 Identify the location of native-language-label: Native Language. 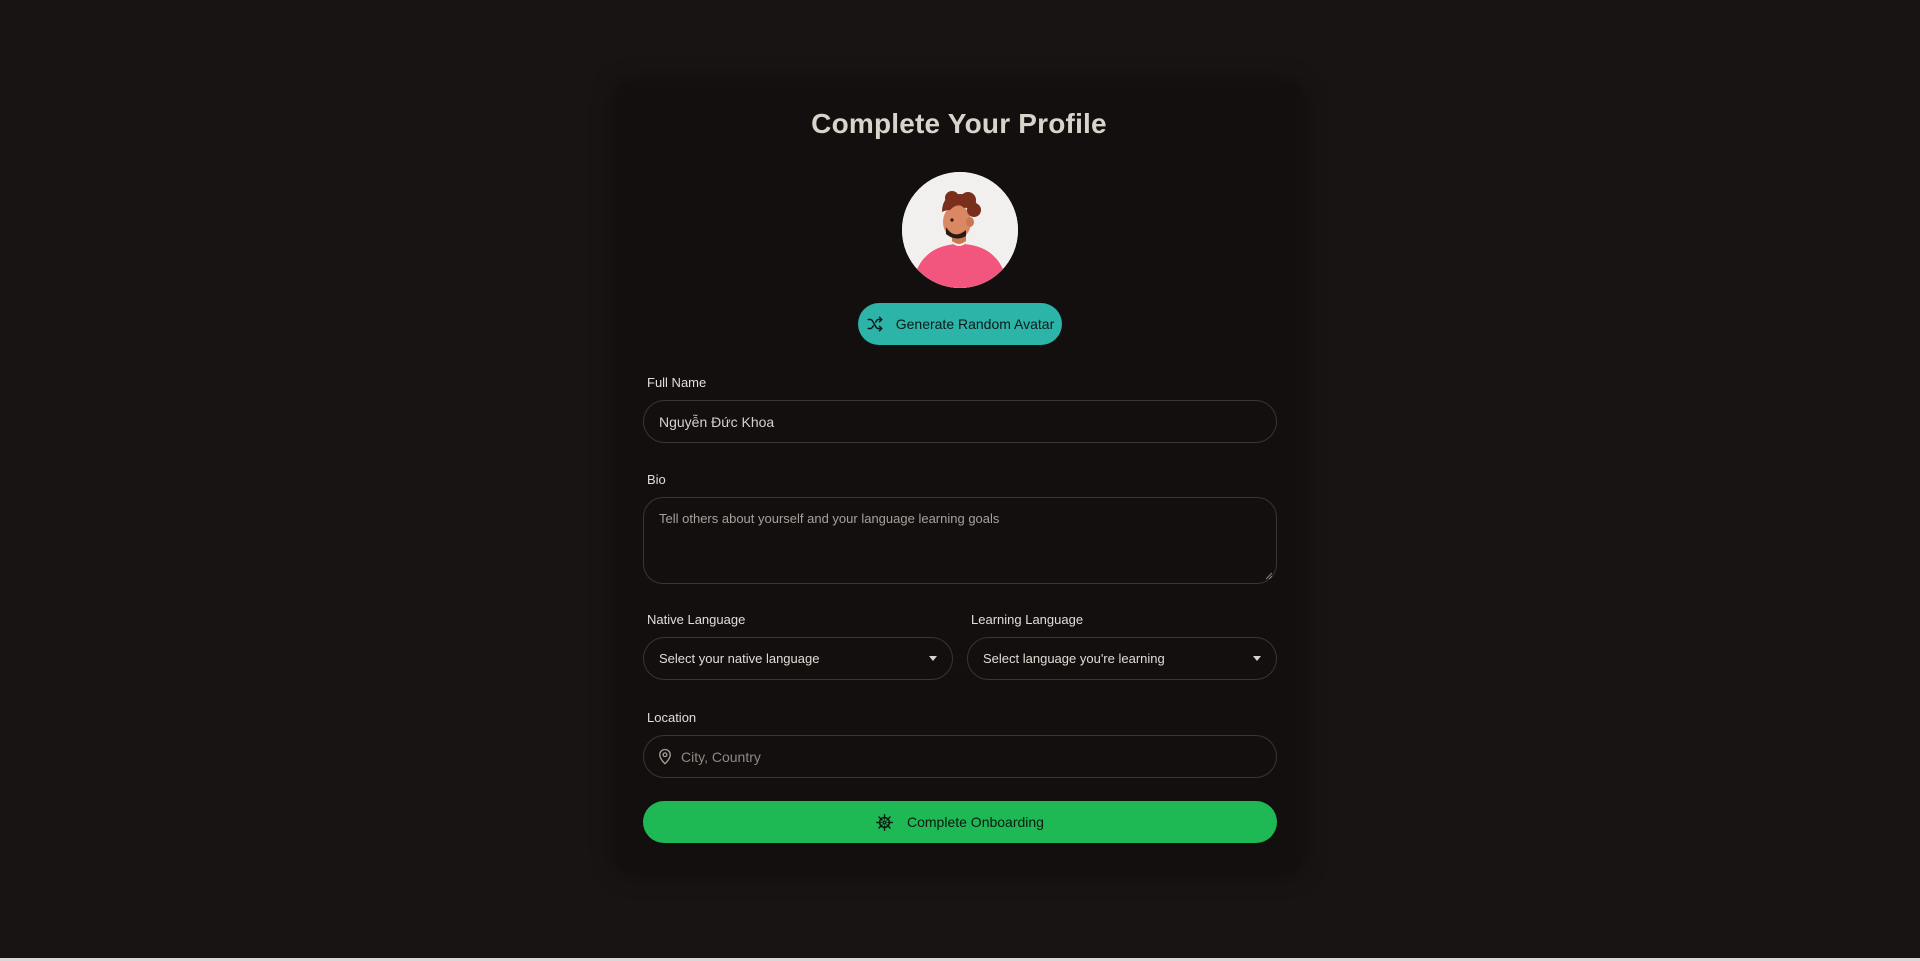
(696, 619).